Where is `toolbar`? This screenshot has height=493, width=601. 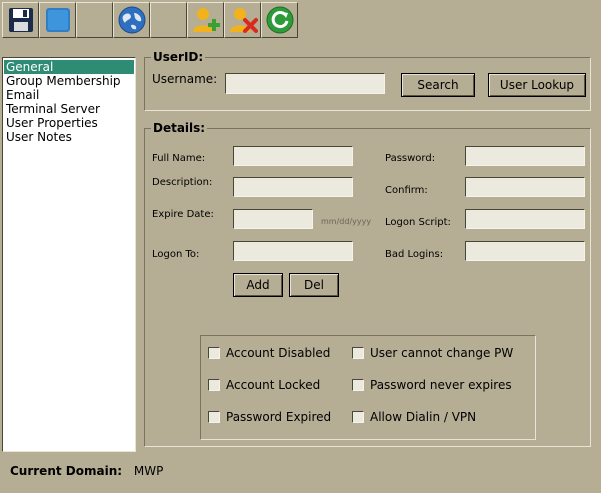 toolbar is located at coordinates (150, 20).